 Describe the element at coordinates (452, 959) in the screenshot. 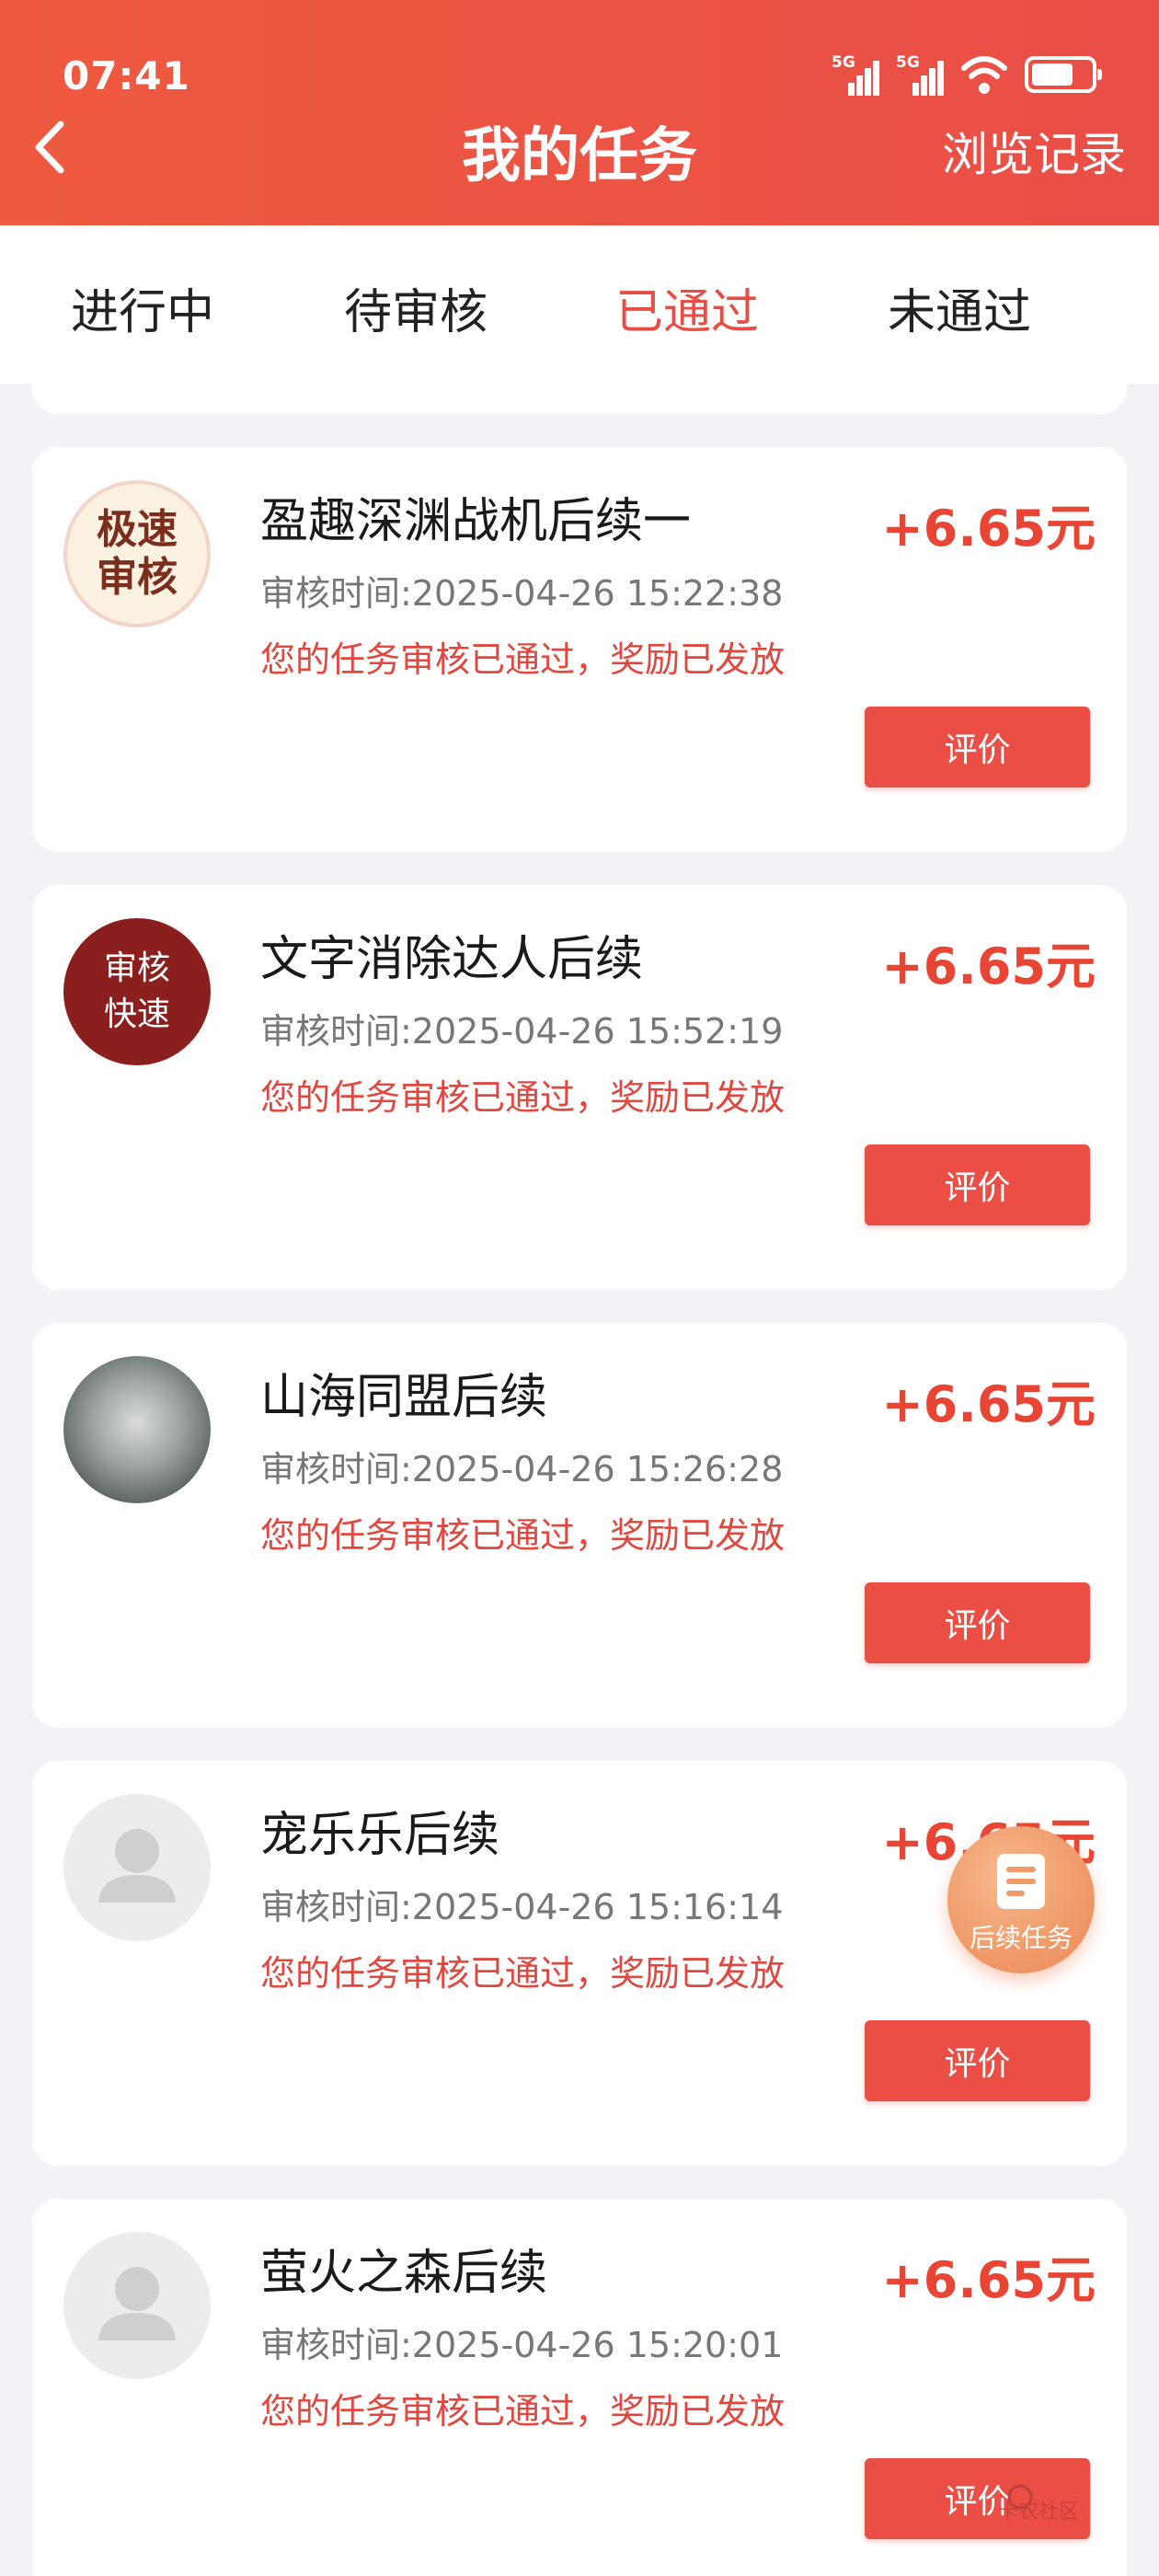

I see `task-title: 文字消除达人后续` at that location.